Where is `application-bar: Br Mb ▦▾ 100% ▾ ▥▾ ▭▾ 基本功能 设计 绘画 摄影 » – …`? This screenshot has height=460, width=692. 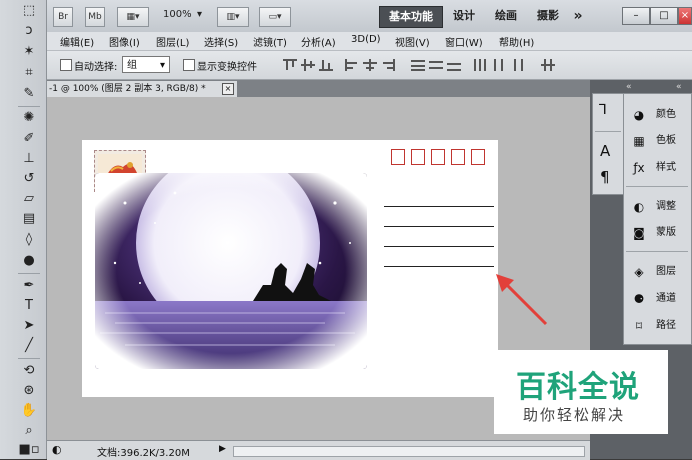
application-bar: Br Mb ▦▾ 100% ▾ ▥▾ ▭▾ 基本功能 设计 绘画 摄影 » – … is located at coordinates (369, 16).